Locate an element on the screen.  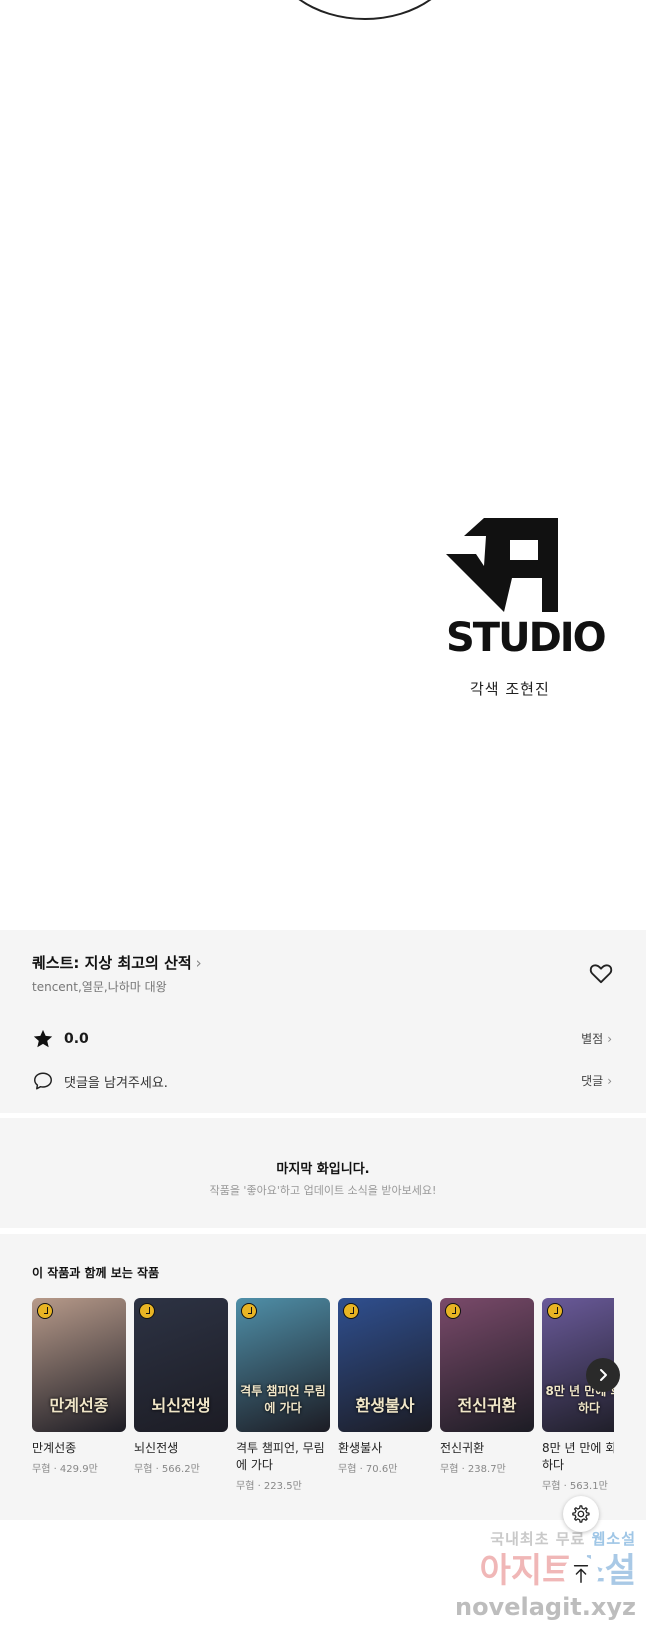
recommendation-card: 만계선종 만계선종 무협 · 429.9만 is located at coordinates (79, 1386).